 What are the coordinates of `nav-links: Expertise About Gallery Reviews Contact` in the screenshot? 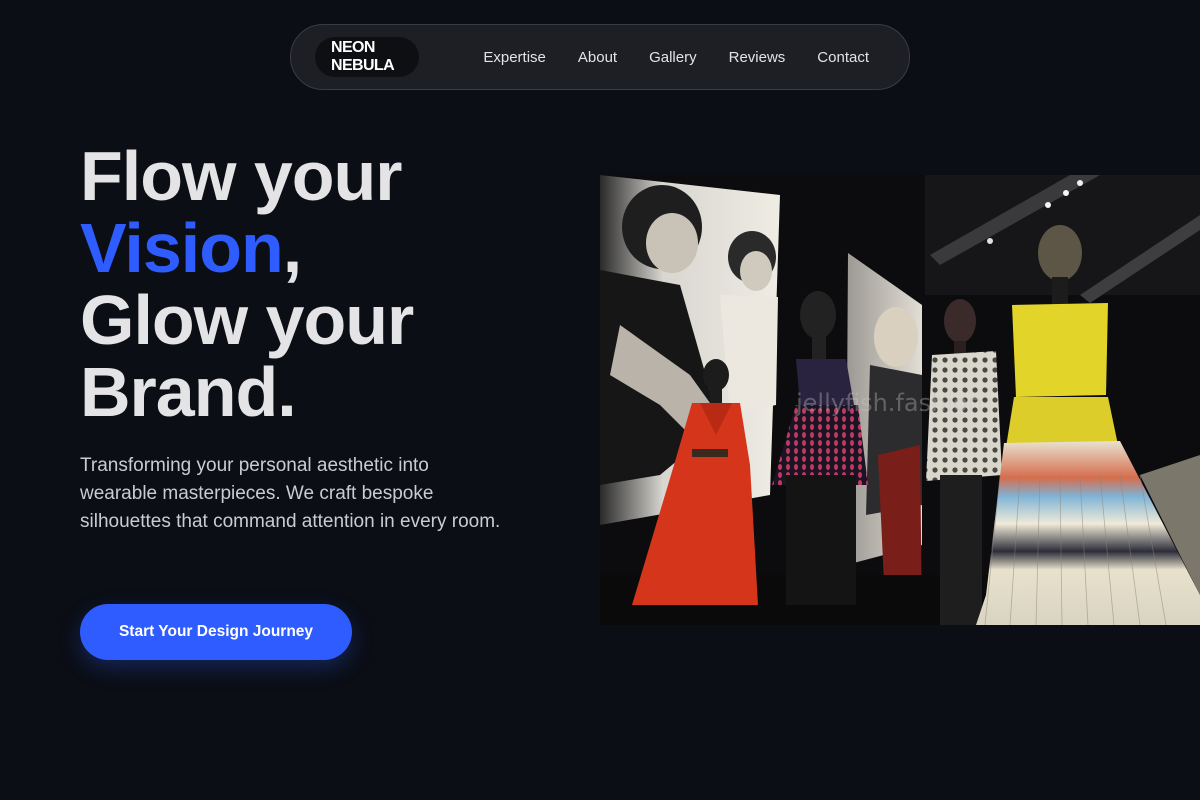 It's located at (676, 57).